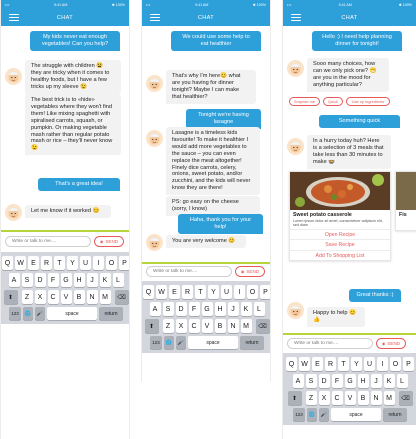  What do you see at coordinates (333, 101) in the screenshot?
I see `quick-reply-quick: Quick` at bounding box center [333, 101].